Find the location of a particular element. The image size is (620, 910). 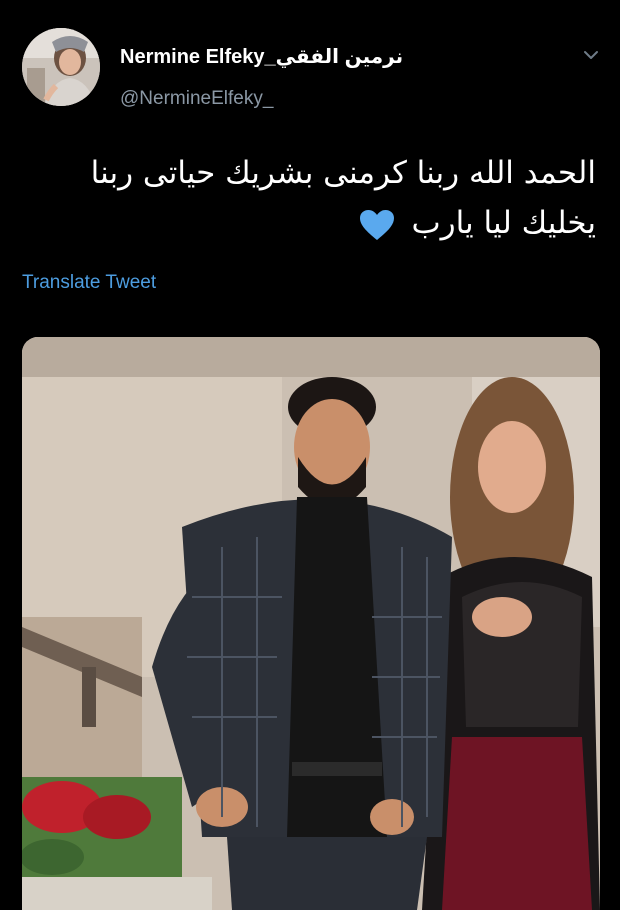

blue-heart-icon is located at coordinates (376, 224).